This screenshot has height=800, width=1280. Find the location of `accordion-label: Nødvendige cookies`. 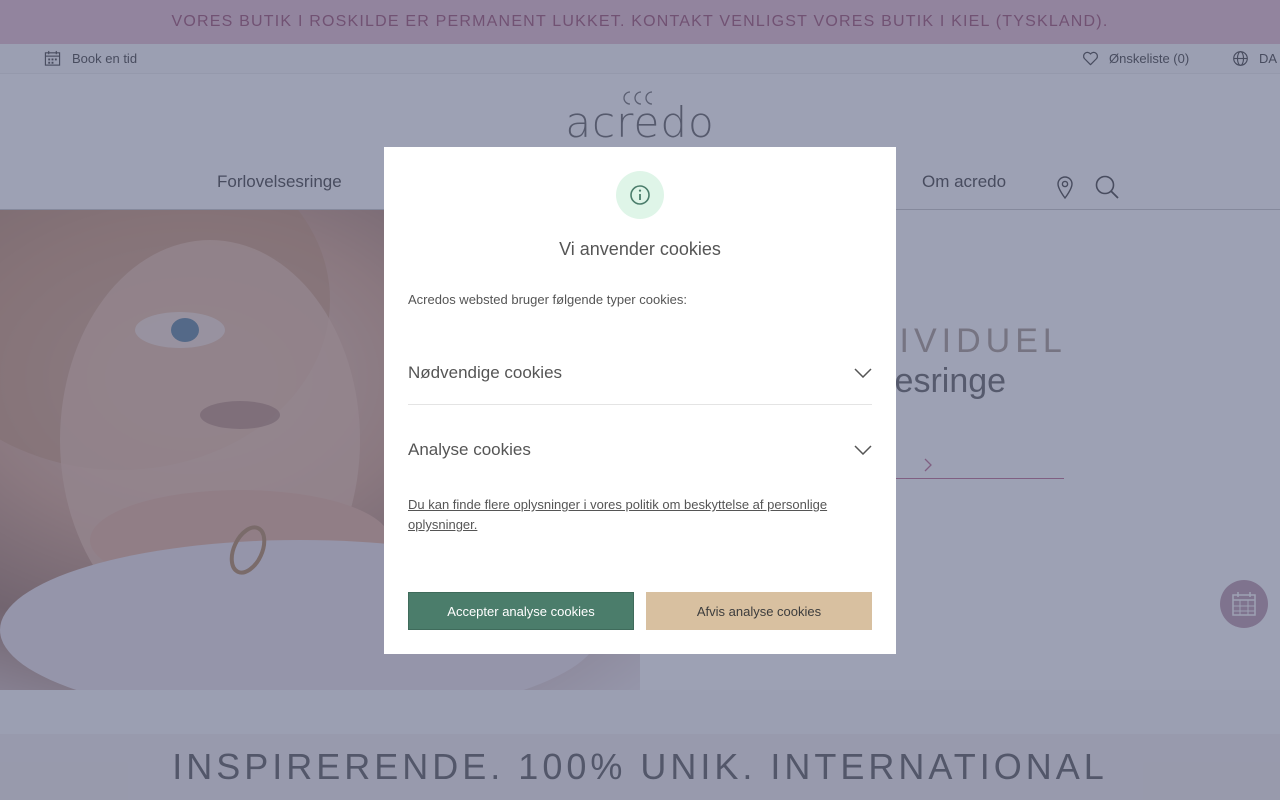

accordion-label: Nødvendige cookies is located at coordinates (485, 372).